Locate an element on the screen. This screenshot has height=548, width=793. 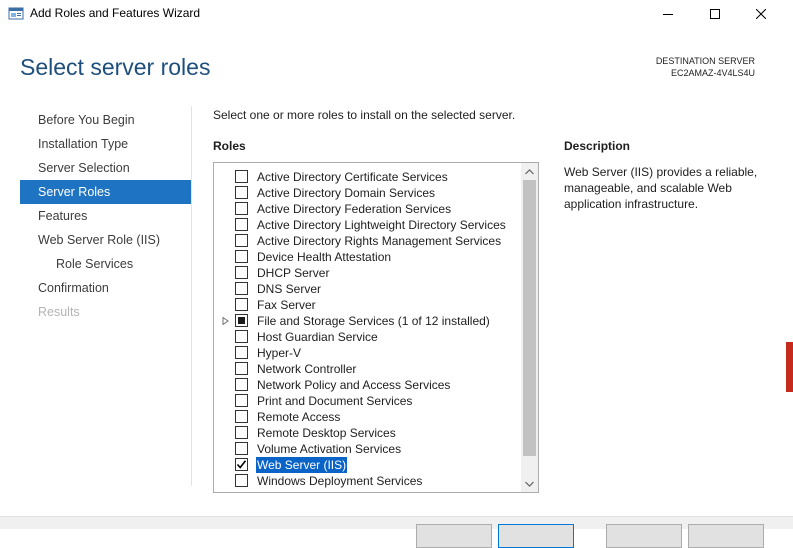
title-bar: Add Roles and Features Wizard is located at coordinates (396, 13).